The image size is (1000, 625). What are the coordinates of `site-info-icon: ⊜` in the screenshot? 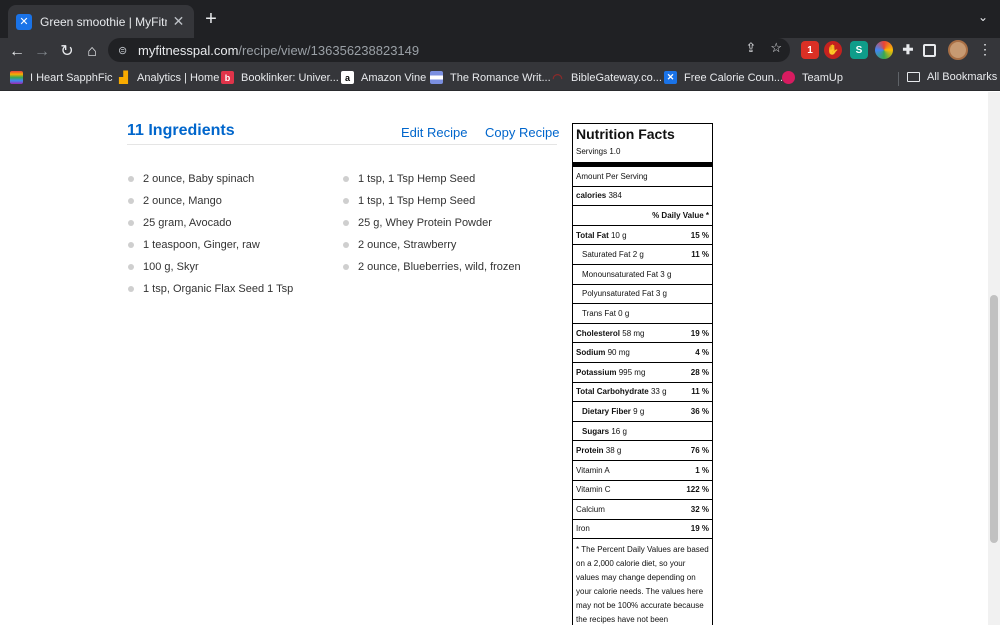 It's located at (126, 50).